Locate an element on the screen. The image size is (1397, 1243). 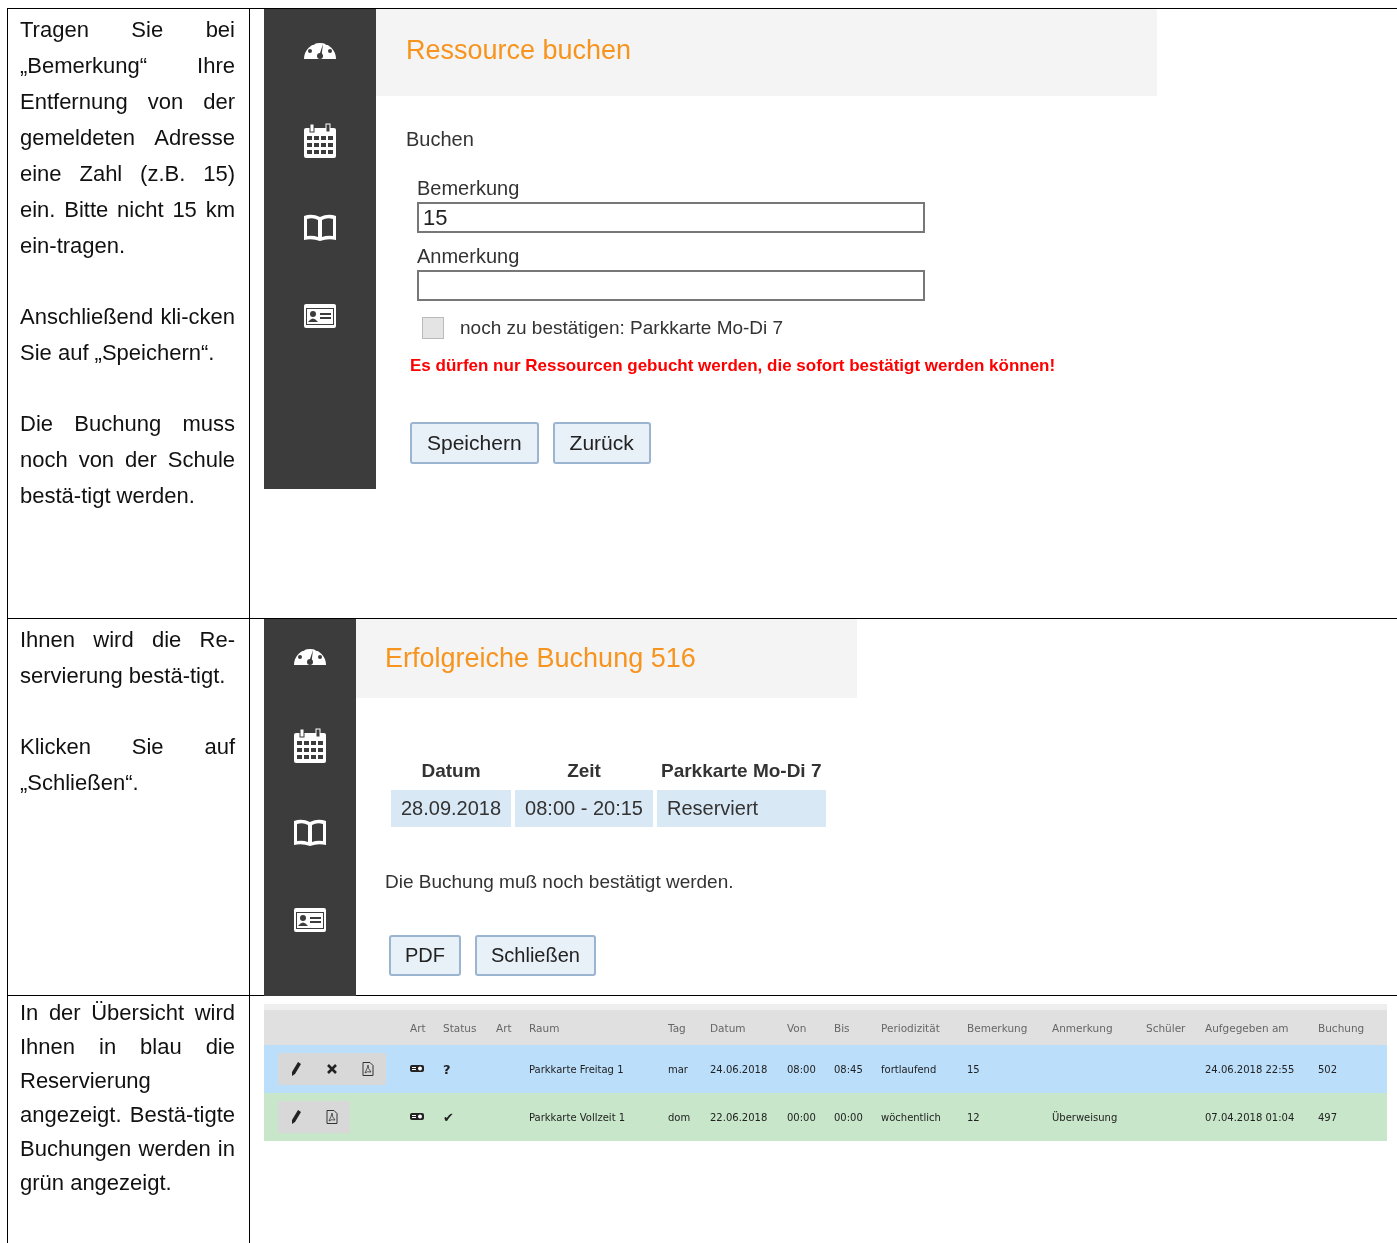
instruction-text: Tragen Sie bei „Bemerkung“ Ihre Entfernung von der gemeldeten Adresse eine Zahl (z.B. 15) ein. Bitte nicht 15 km ein-tragen. is located at coordinates (127, 138).